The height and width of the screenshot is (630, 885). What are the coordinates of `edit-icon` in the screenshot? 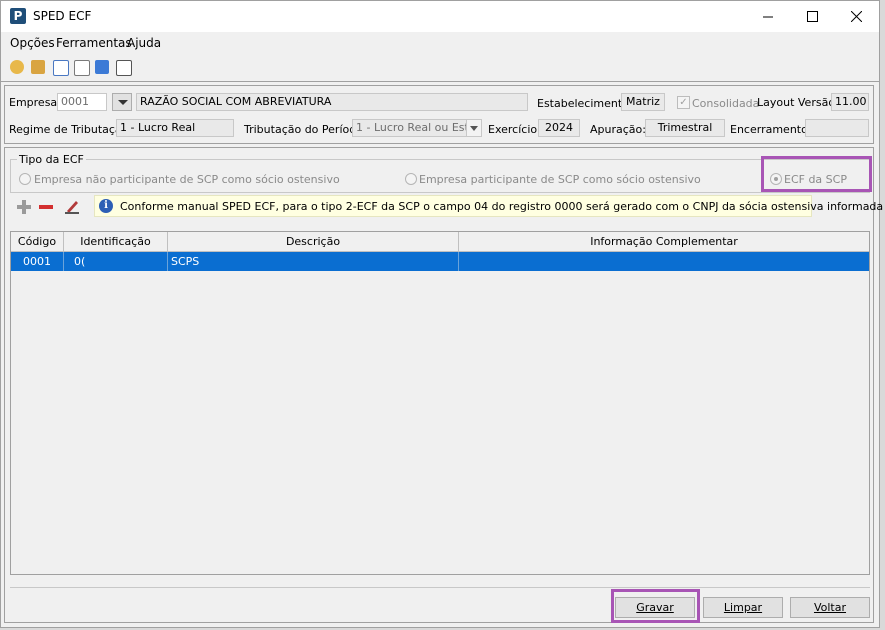 It's located at (72, 206).